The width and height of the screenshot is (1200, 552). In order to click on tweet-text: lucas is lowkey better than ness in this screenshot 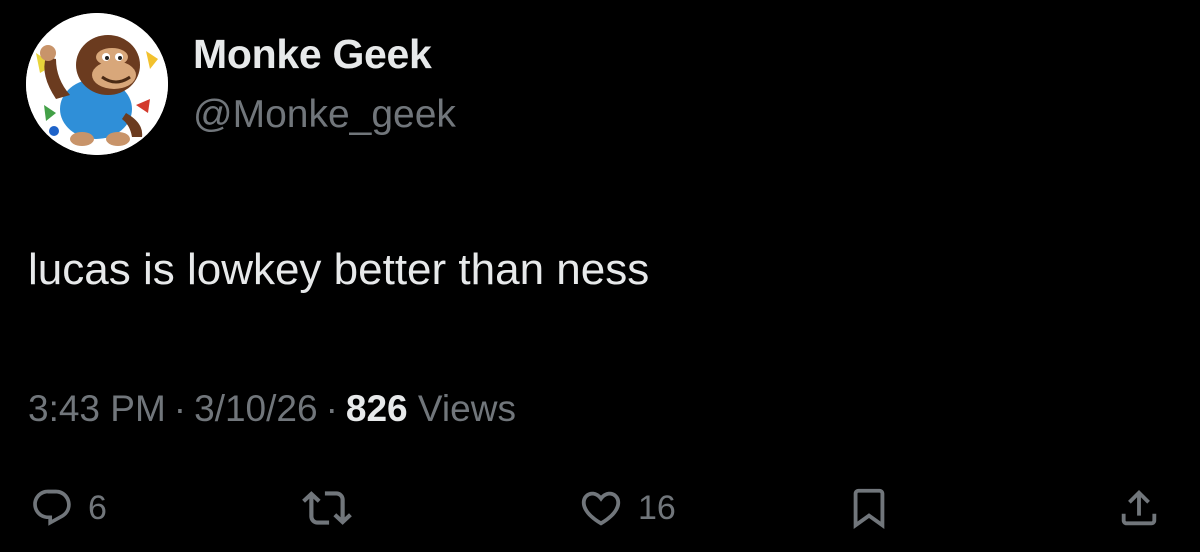, I will do `click(339, 269)`.